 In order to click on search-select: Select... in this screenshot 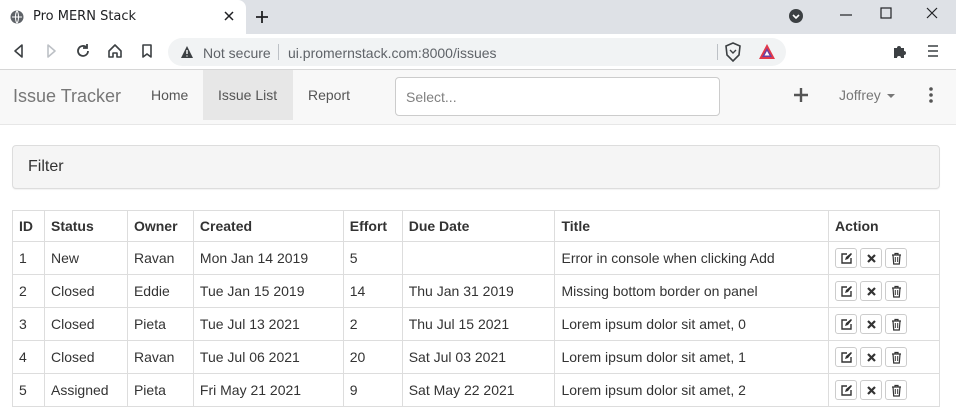, I will do `click(557, 96)`.